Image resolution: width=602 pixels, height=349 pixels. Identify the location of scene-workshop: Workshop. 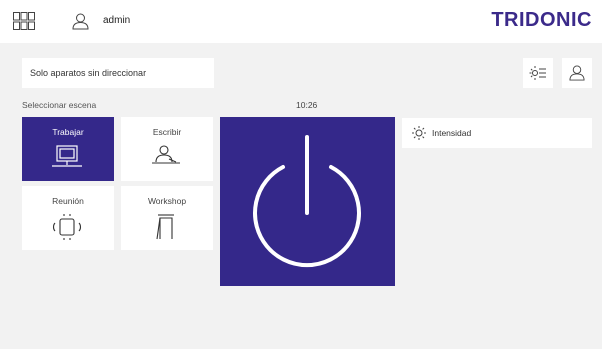
(167, 218).